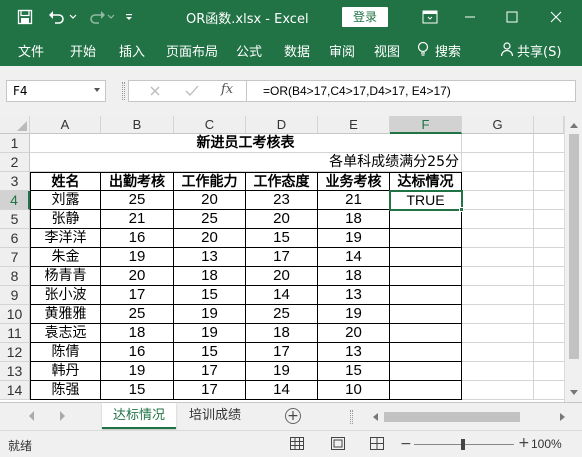 Image resolution: width=582 pixels, height=457 pixels. I want to click on row-header: 14, so click(15, 390).